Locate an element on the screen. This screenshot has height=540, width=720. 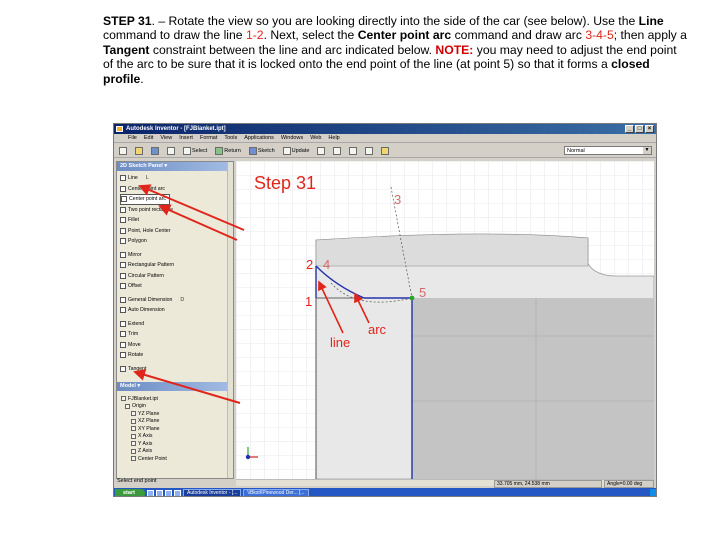
cmd-polygon: Polygon is located at coordinates (176, 241).